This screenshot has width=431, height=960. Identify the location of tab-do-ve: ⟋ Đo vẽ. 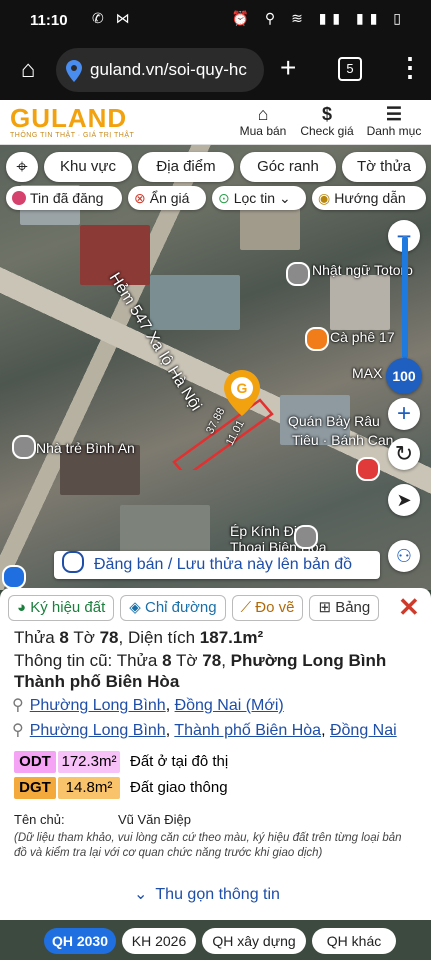
(267, 608).